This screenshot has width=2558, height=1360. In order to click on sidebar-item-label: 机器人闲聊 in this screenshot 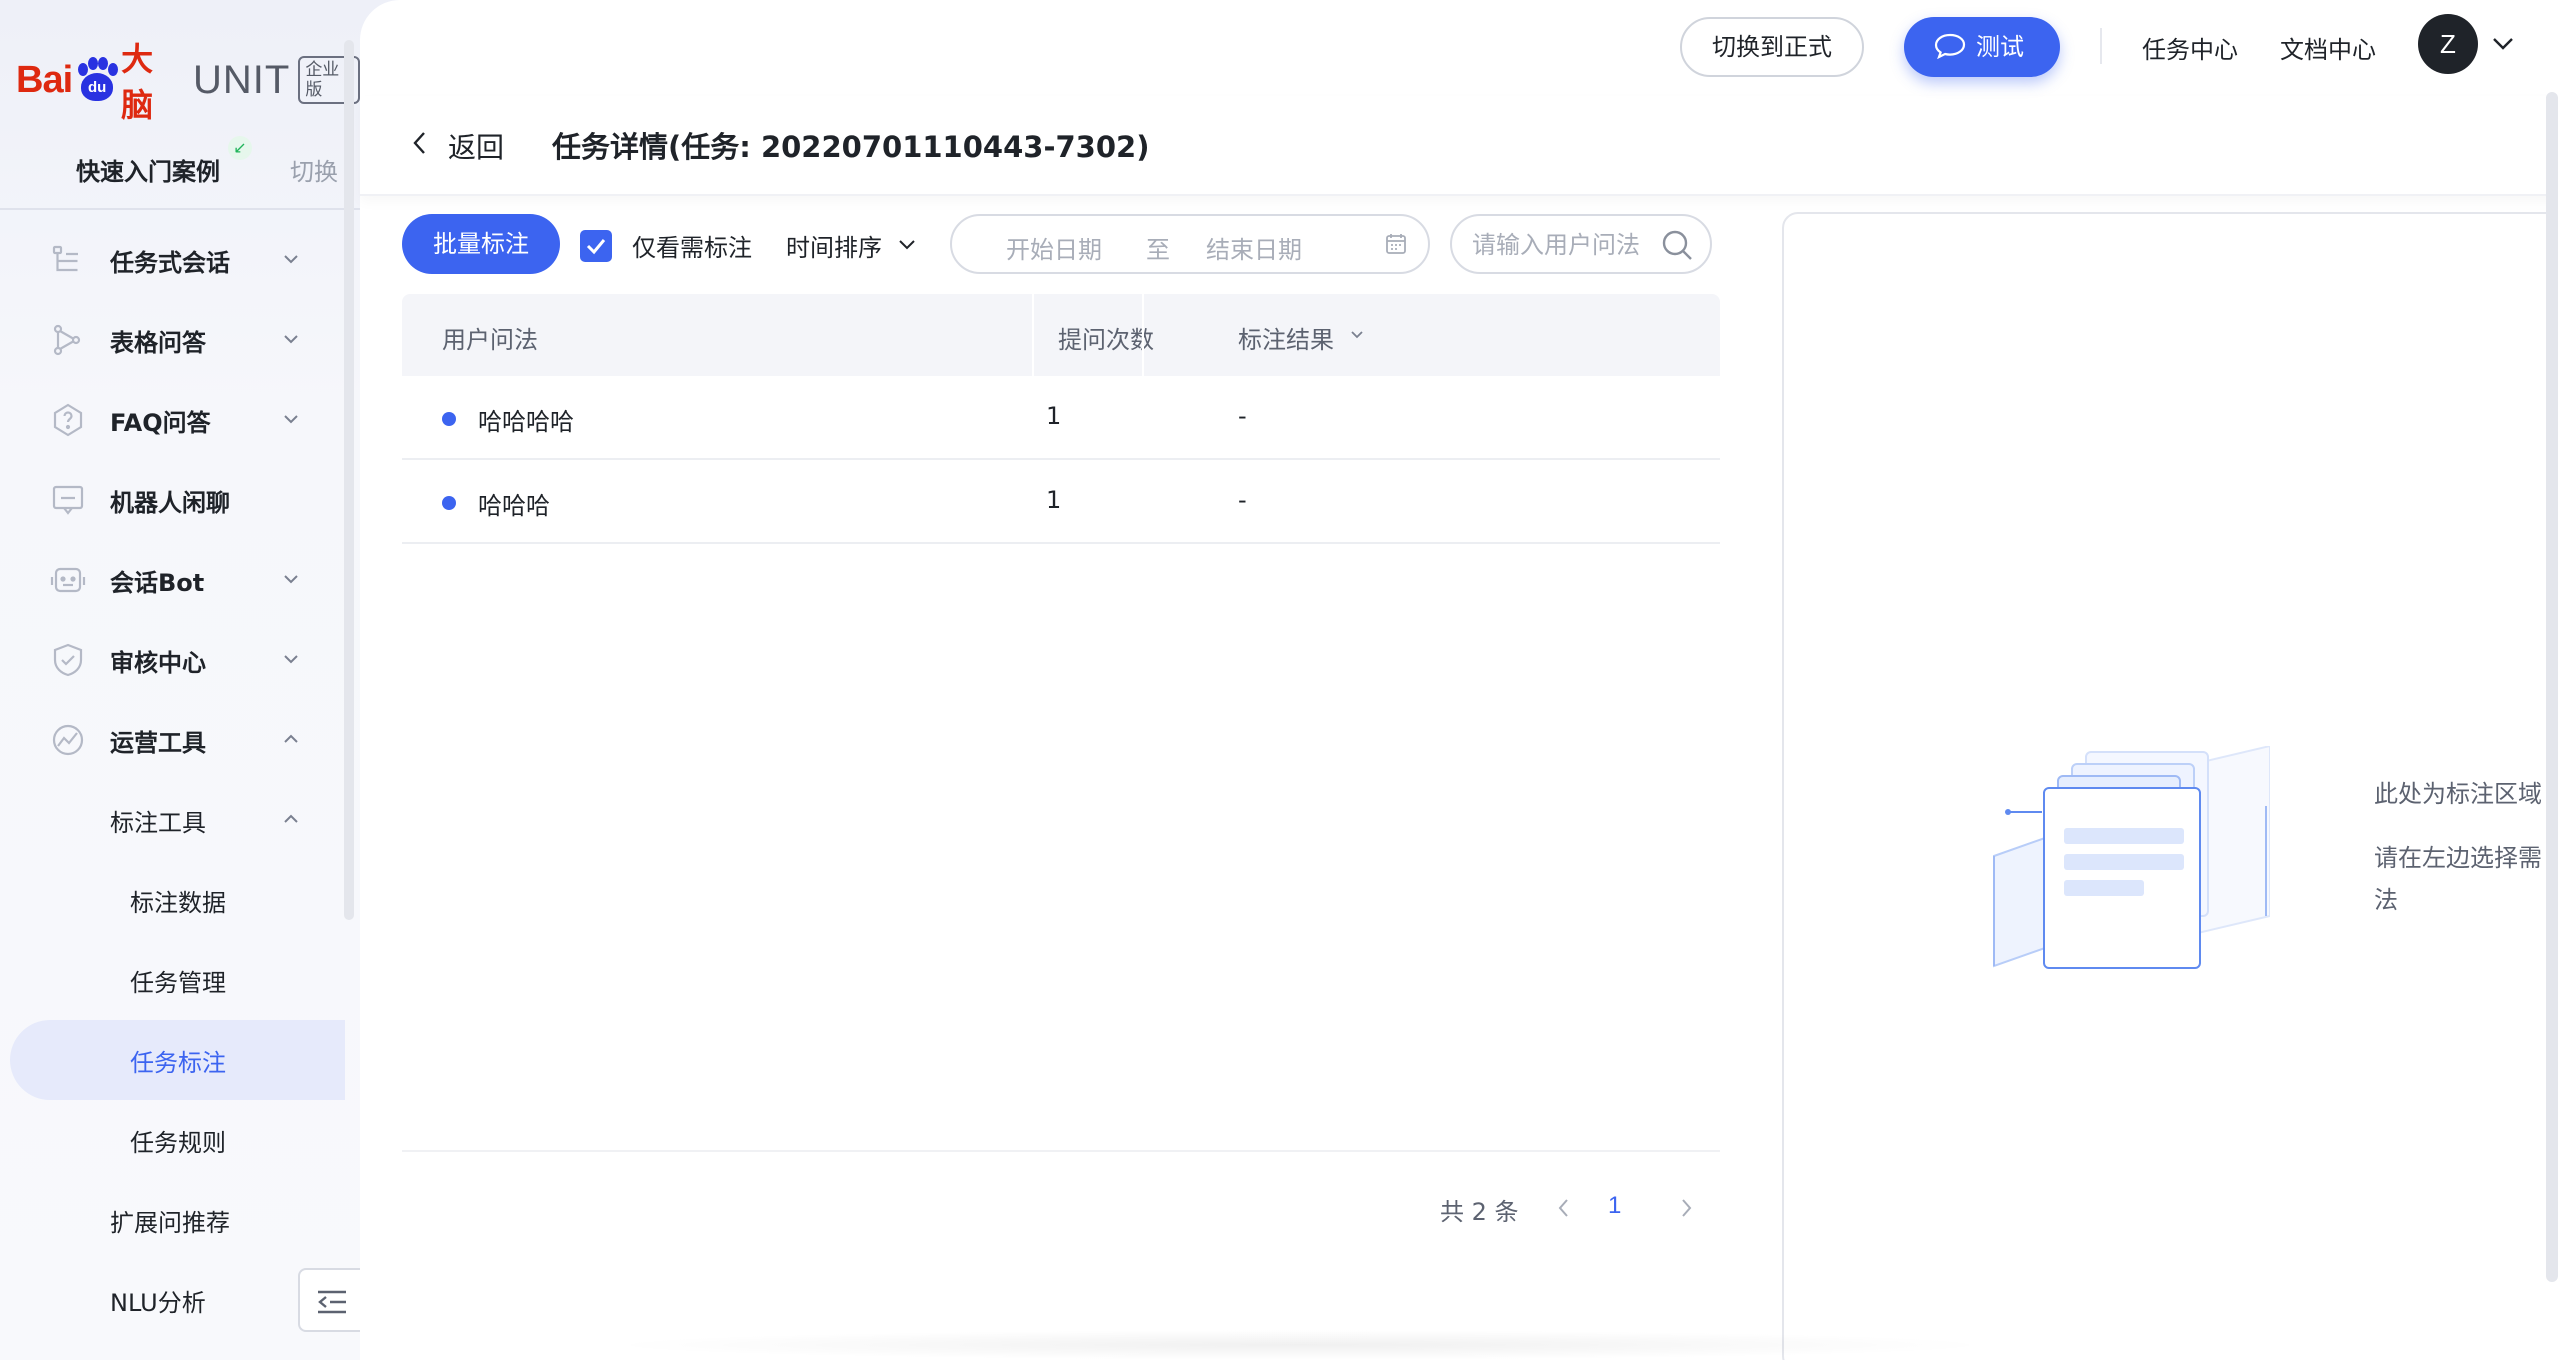, I will do `click(170, 502)`.